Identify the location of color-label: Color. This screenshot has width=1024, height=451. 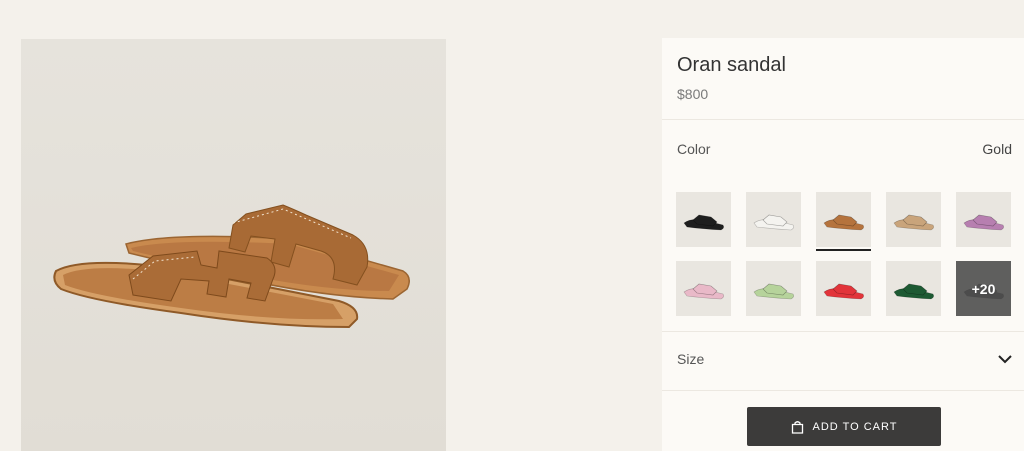
(694, 149).